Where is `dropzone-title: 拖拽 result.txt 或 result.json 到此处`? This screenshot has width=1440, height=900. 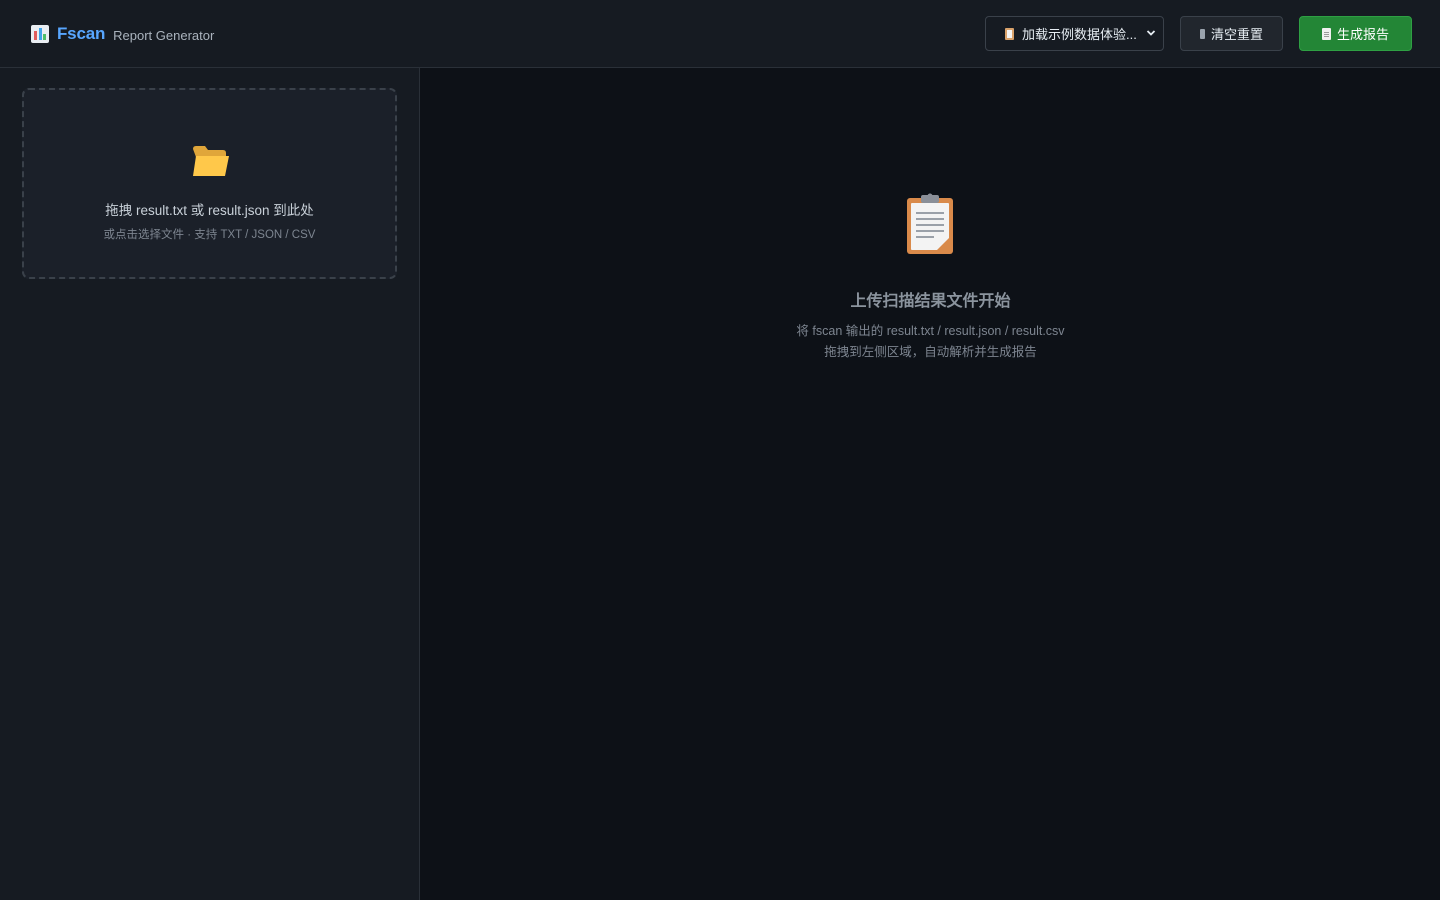
dropzone-title: 拖拽 result.txt 或 result.json 到此处 is located at coordinates (209, 210).